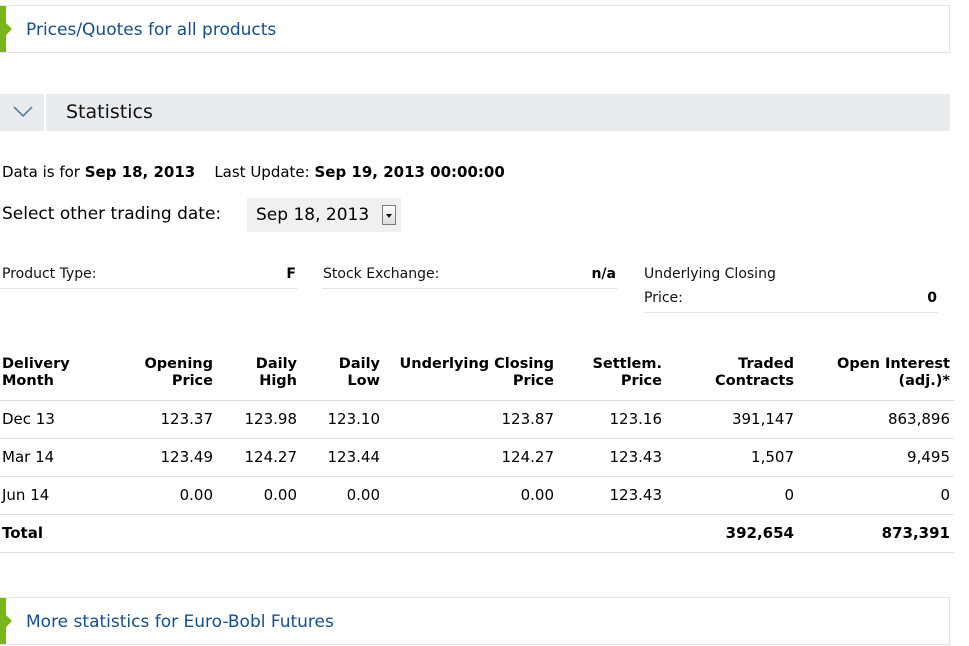 This screenshot has width=969, height=646. Describe the element at coordinates (158, 457) in the screenshot. I see `opening-price-cell: 123.49` at that location.